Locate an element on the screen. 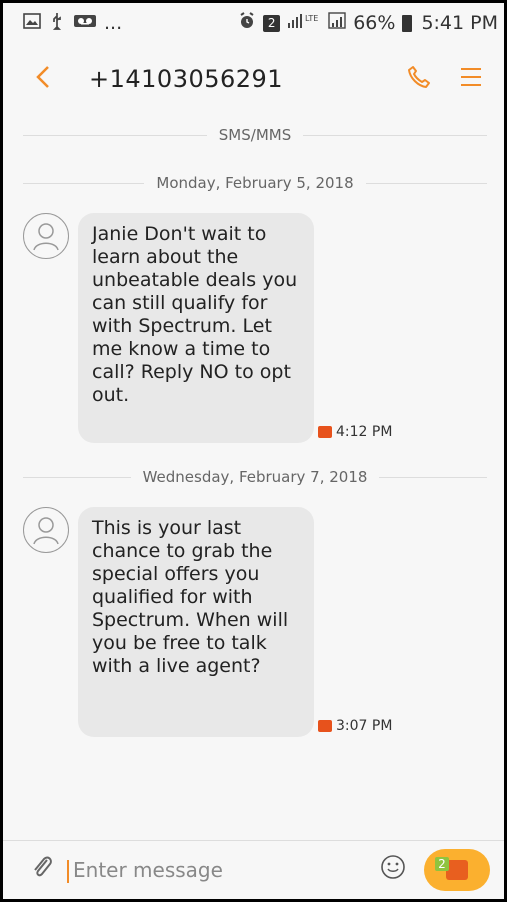 The image size is (507, 902). status-right: 2 LTE 66% 5:41 PM is located at coordinates (368, 23).